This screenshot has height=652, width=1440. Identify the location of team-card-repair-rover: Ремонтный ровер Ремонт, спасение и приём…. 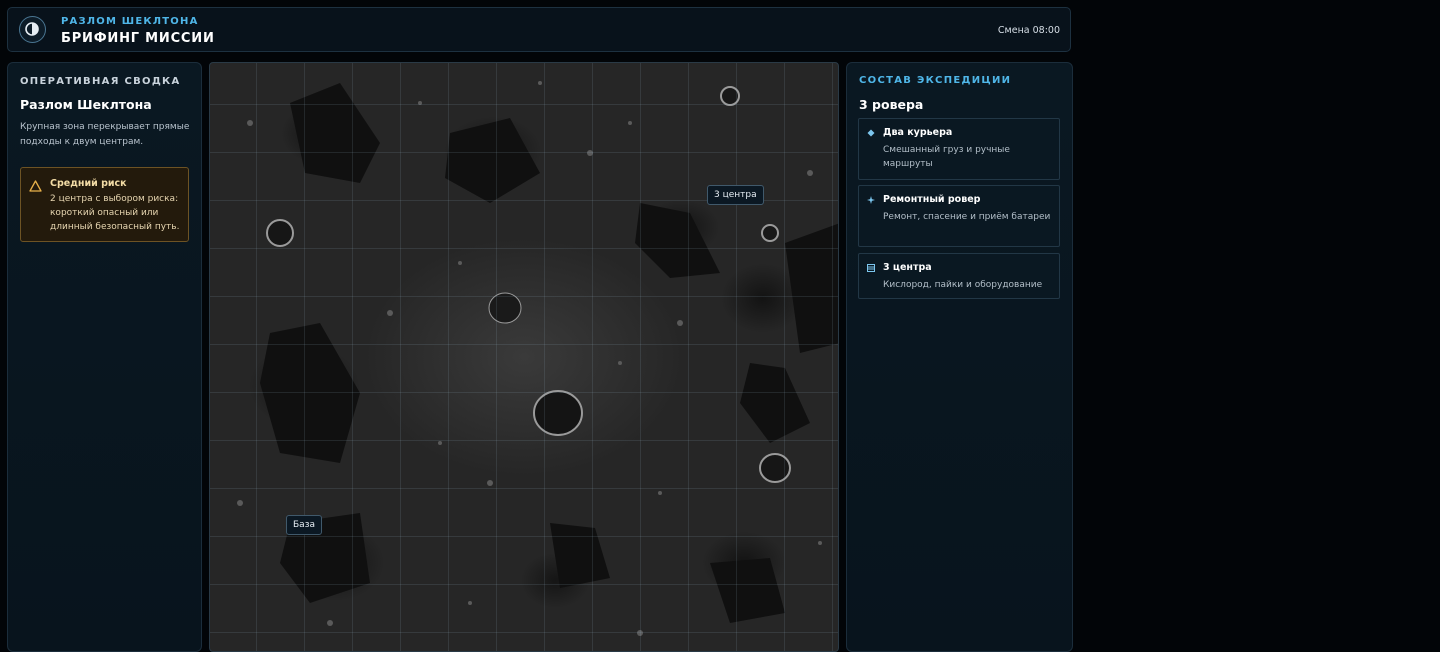
(959, 216).